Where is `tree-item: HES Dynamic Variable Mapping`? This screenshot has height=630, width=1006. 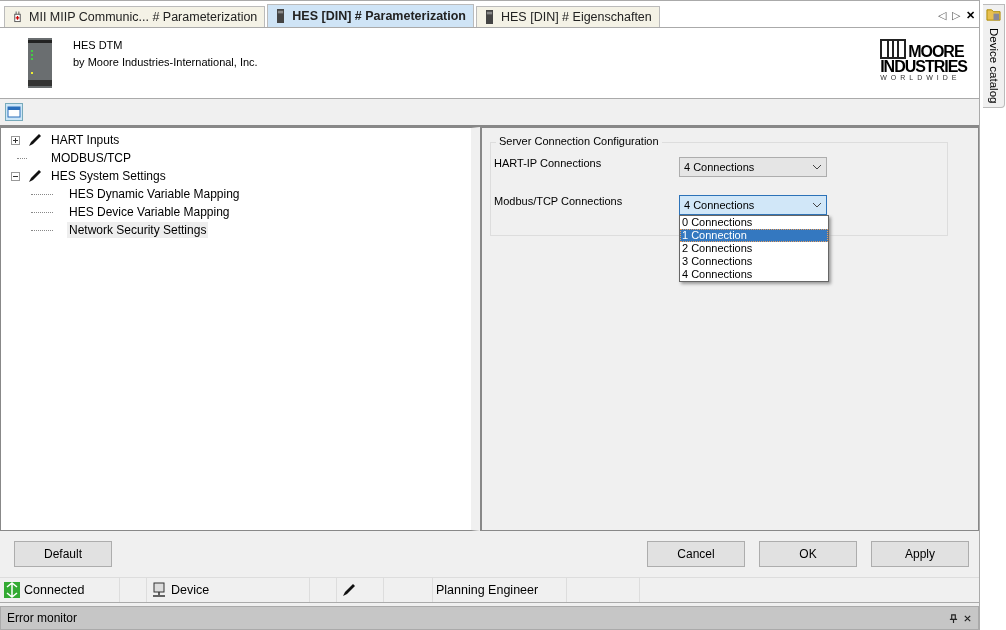 tree-item: HES Dynamic Variable Mapping is located at coordinates (154, 194).